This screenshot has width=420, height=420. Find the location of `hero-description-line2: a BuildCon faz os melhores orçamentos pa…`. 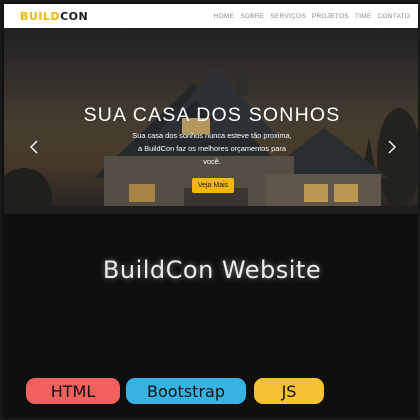

hero-description-line2: a BuildCon faz os melhores orçamentos pa… is located at coordinates (212, 148).